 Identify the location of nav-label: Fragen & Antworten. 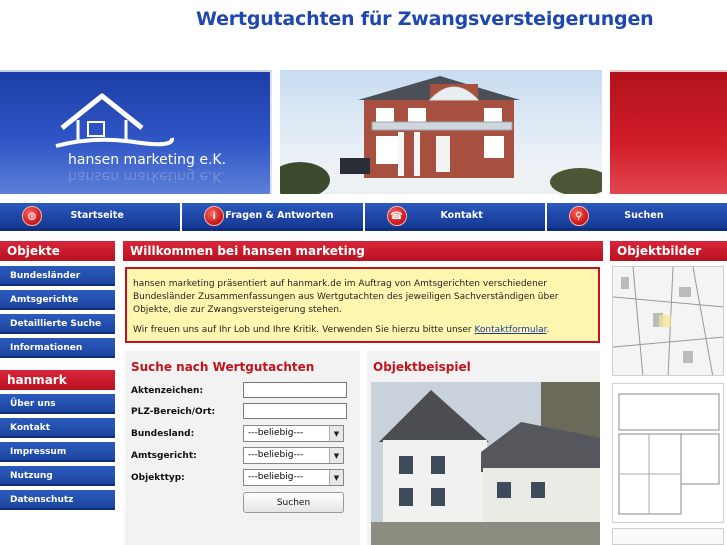
(279, 215).